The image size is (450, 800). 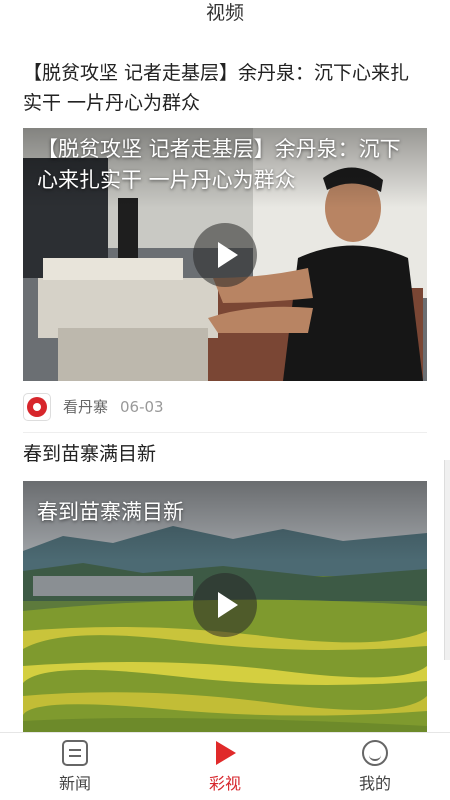 What do you see at coordinates (142, 406) in the screenshot?
I see `publish-date: 06-03` at bounding box center [142, 406].